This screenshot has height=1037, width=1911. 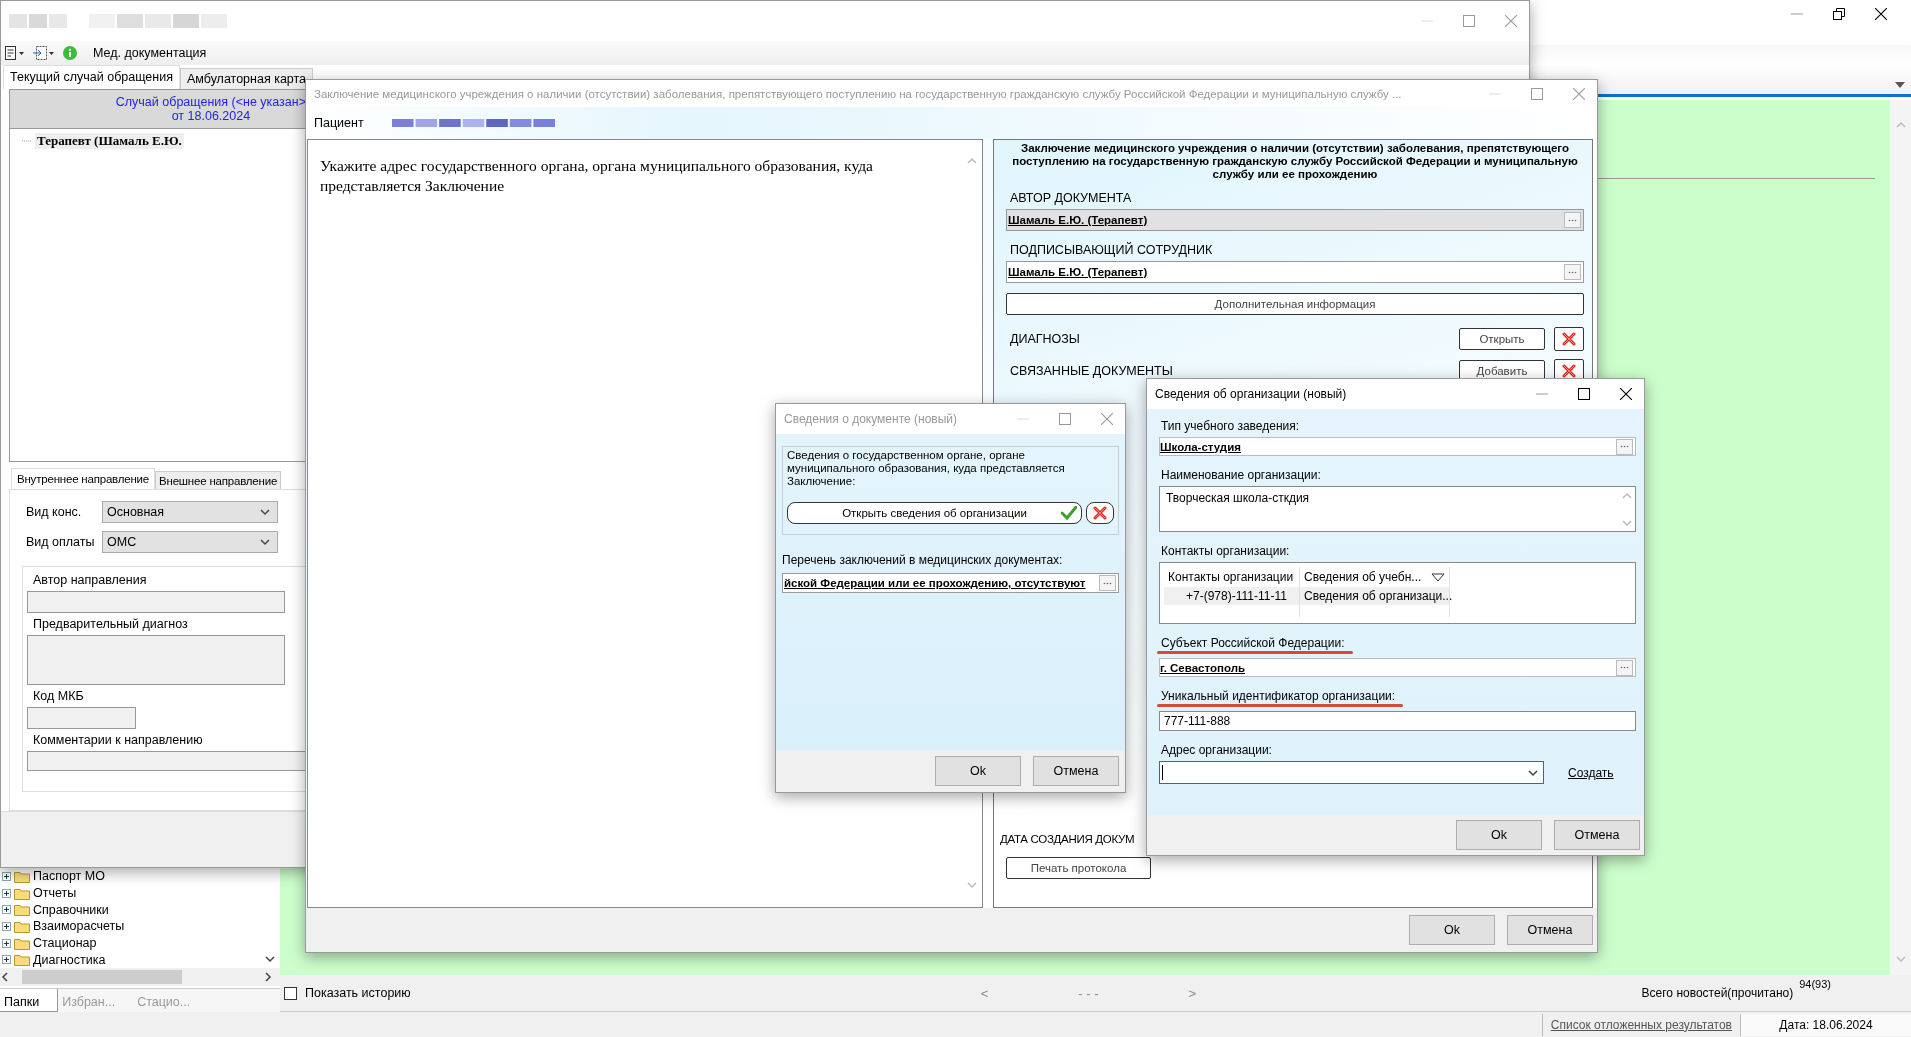 What do you see at coordinates (923, 560) in the screenshot?
I see `field-label: Перечень заключений в медицинских документах:` at bounding box center [923, 560].